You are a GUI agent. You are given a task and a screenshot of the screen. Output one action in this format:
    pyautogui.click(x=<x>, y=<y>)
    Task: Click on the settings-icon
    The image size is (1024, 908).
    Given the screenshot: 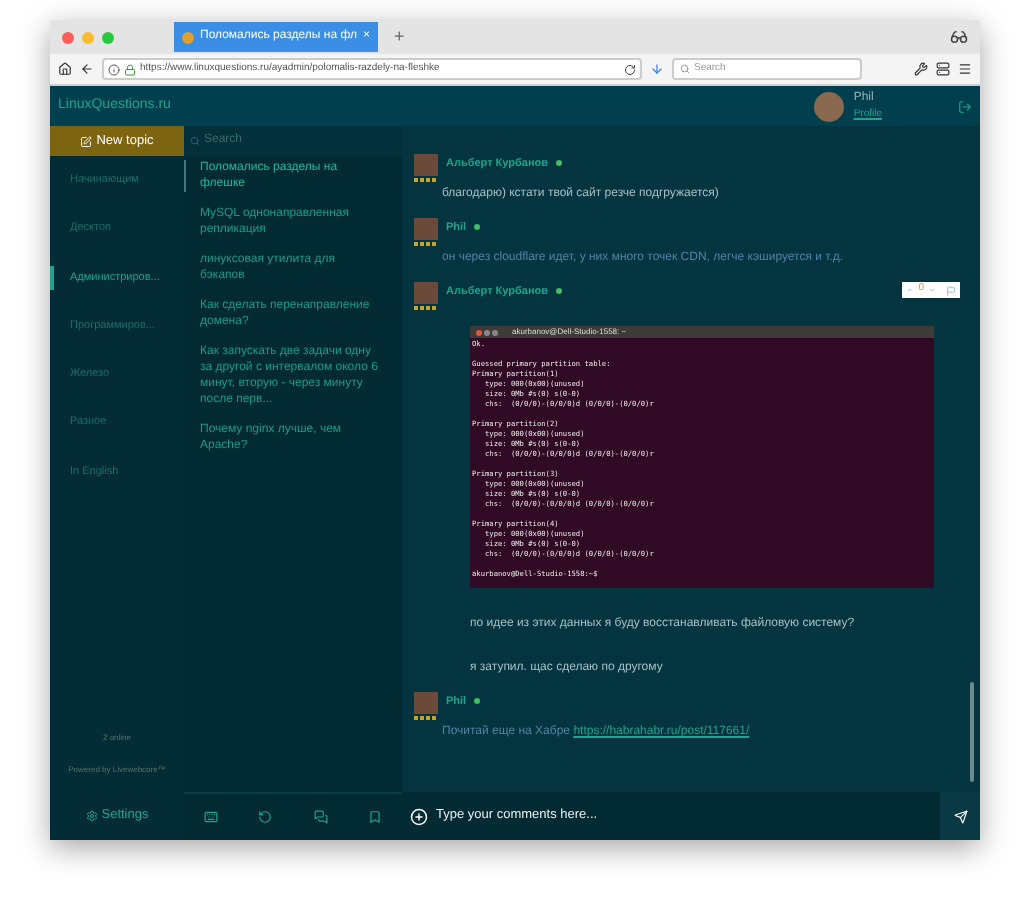 What is the action you would take?
    pyautogui.click(x=91, y=816)
    